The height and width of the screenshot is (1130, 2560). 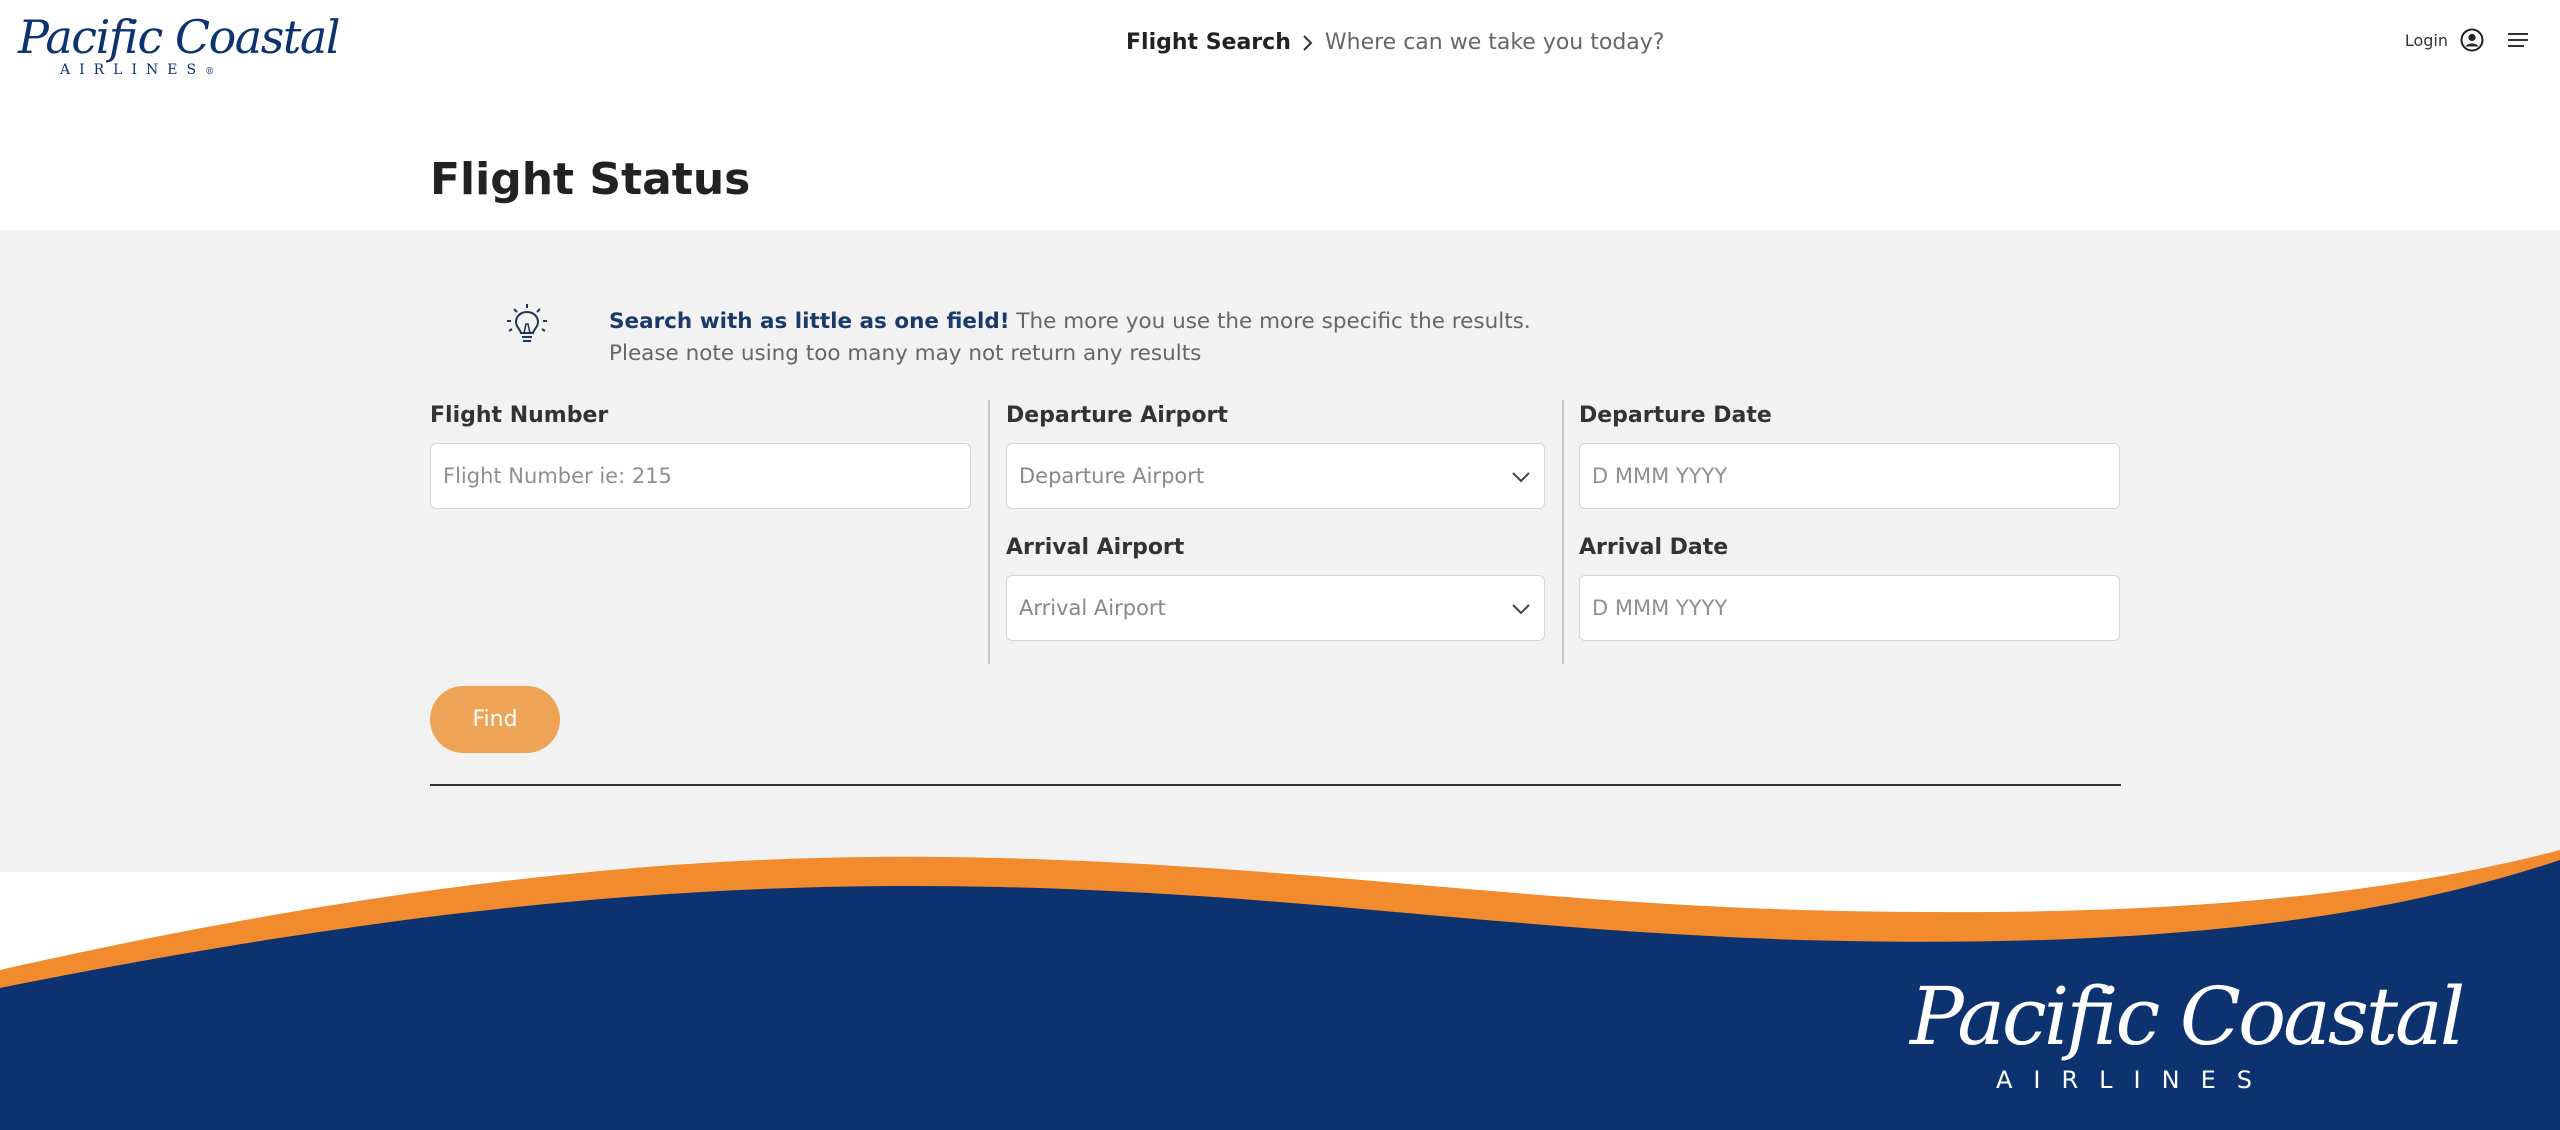 I want to click on lightbulb-icon, so click(x=527, y=323).